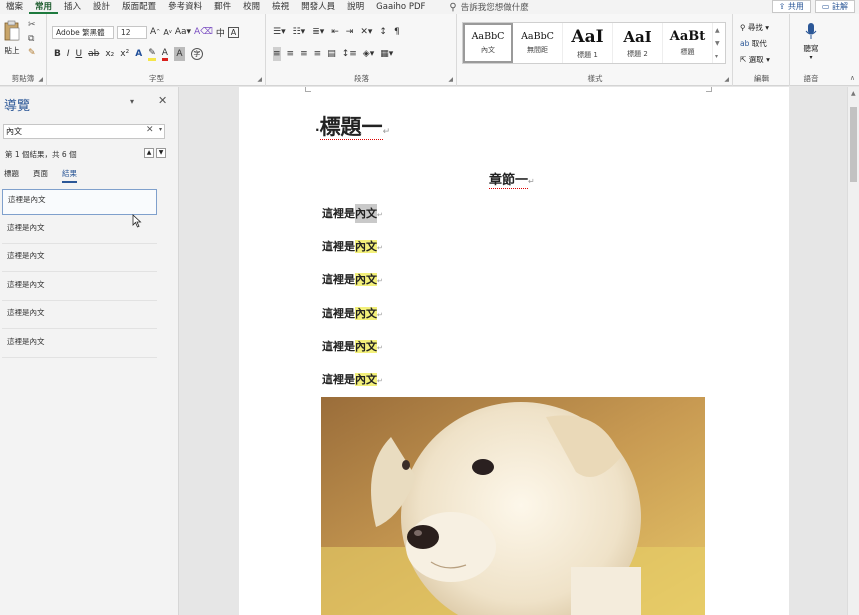 The image size is (859, 615). Describe the element at coordinates (595, 78) in the screenshot. I see `styles-group-label: 樣式` at that location.